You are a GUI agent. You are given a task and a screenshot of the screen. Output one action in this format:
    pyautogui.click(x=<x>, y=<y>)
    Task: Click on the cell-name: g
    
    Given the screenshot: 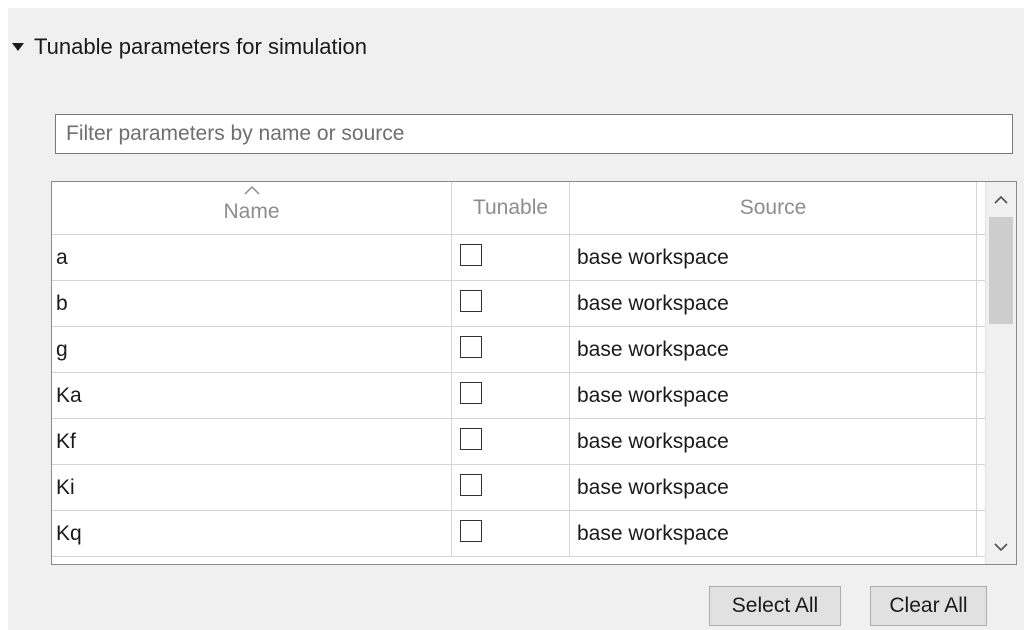 What is the action you would take?
    pyautogui.click(x=252, y=349)
    